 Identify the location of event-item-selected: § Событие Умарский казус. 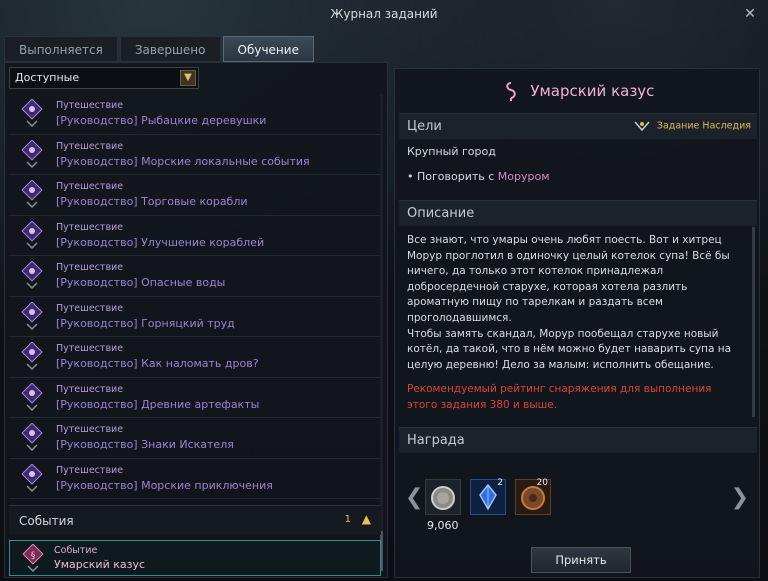
(195, 558).